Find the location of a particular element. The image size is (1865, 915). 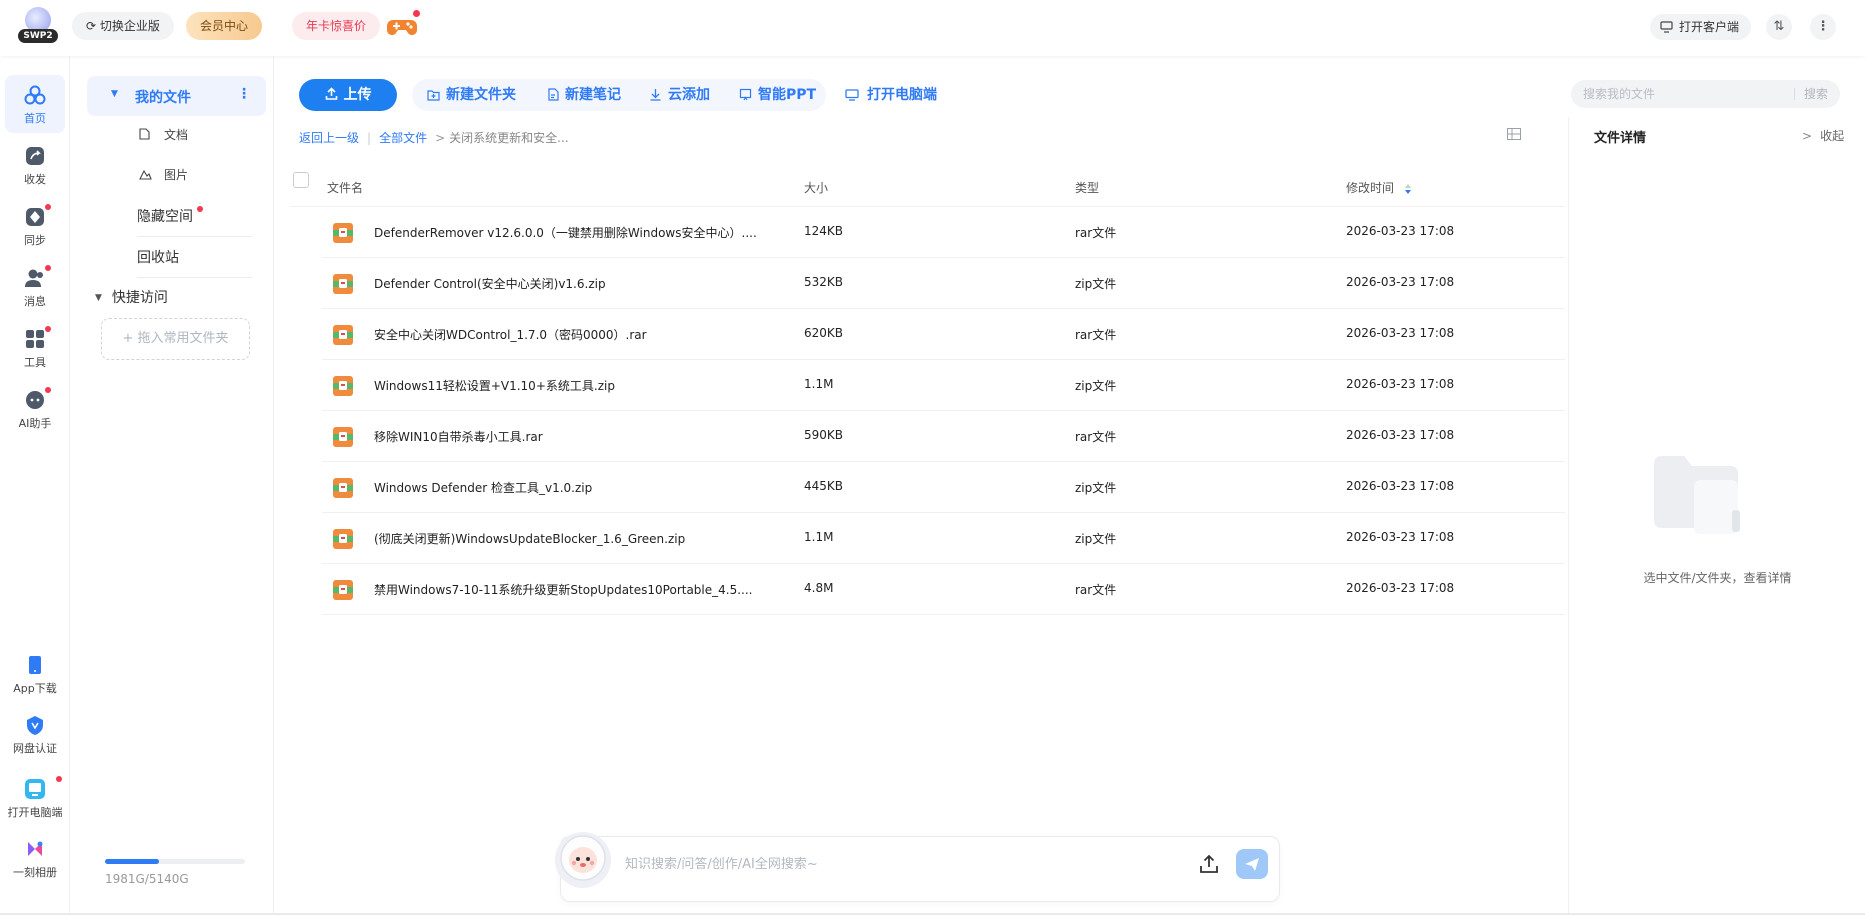

breadcrumb-back-link: 返回上一级 is located at coordinates (329, 137).